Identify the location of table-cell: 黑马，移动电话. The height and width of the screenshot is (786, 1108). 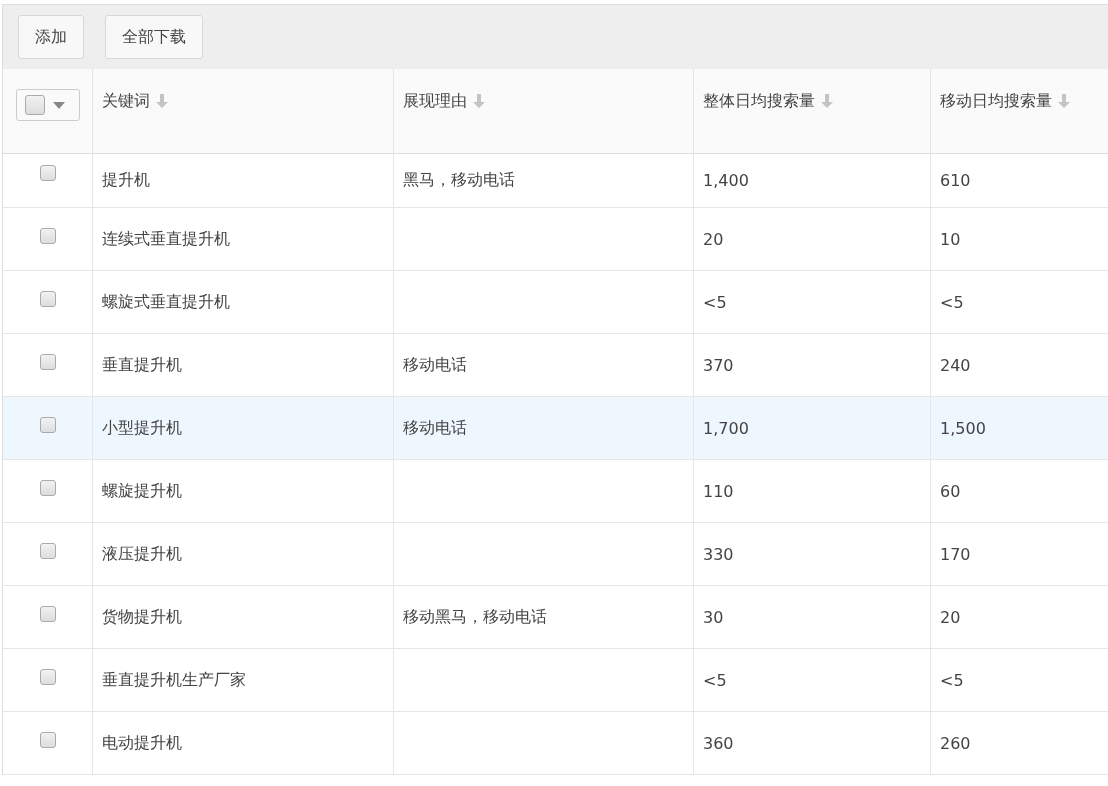
(459, 180).